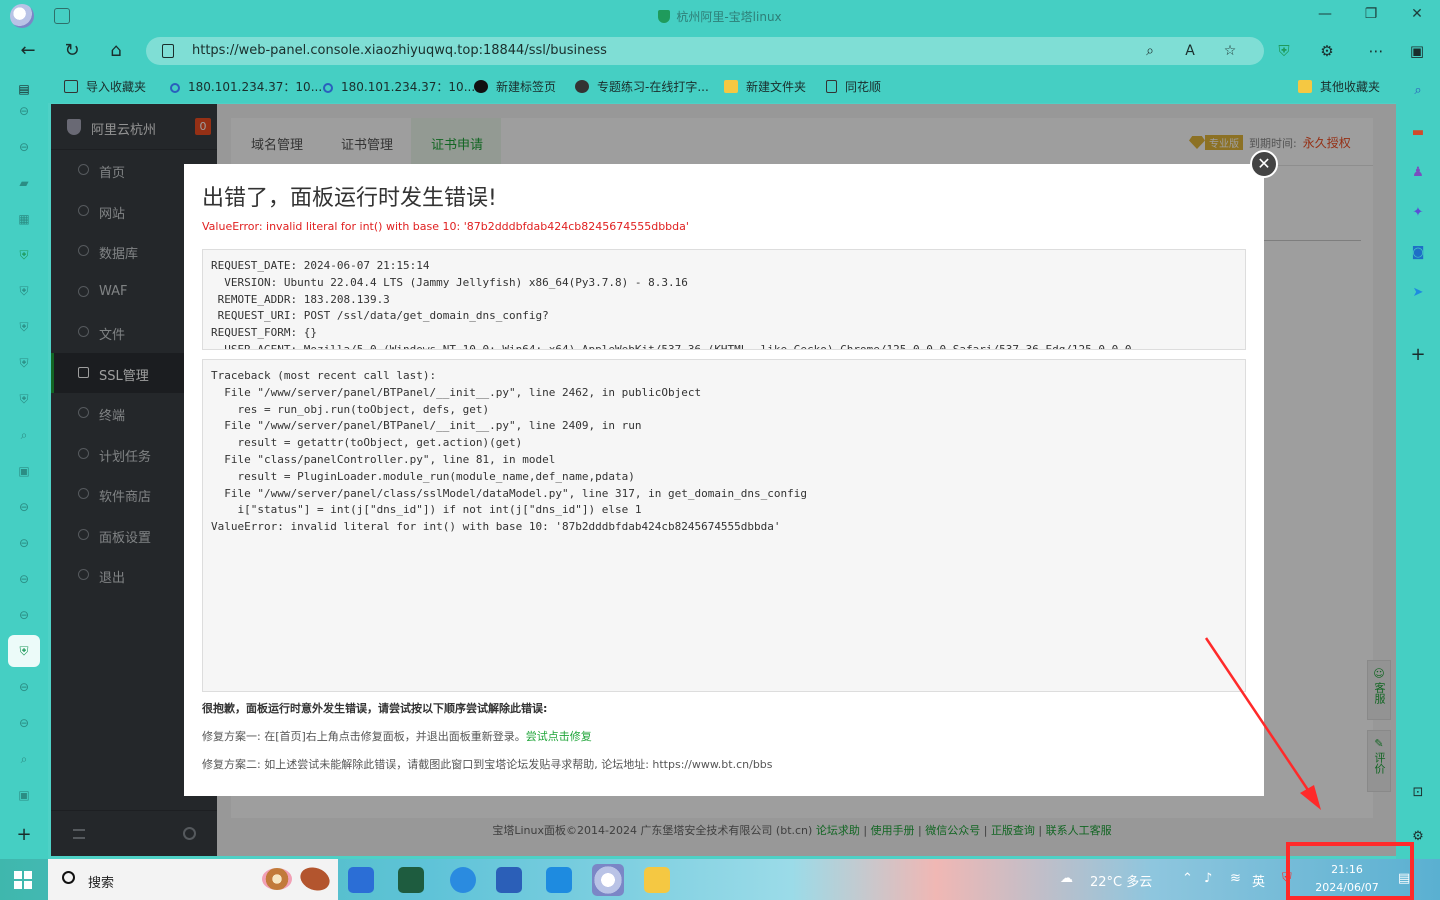 This screenshot has height=900, width=1440. What do you see at coordinates (463, 880) in the screenshot?
I see `ie-app-icon` at bounding box center [463, 880].